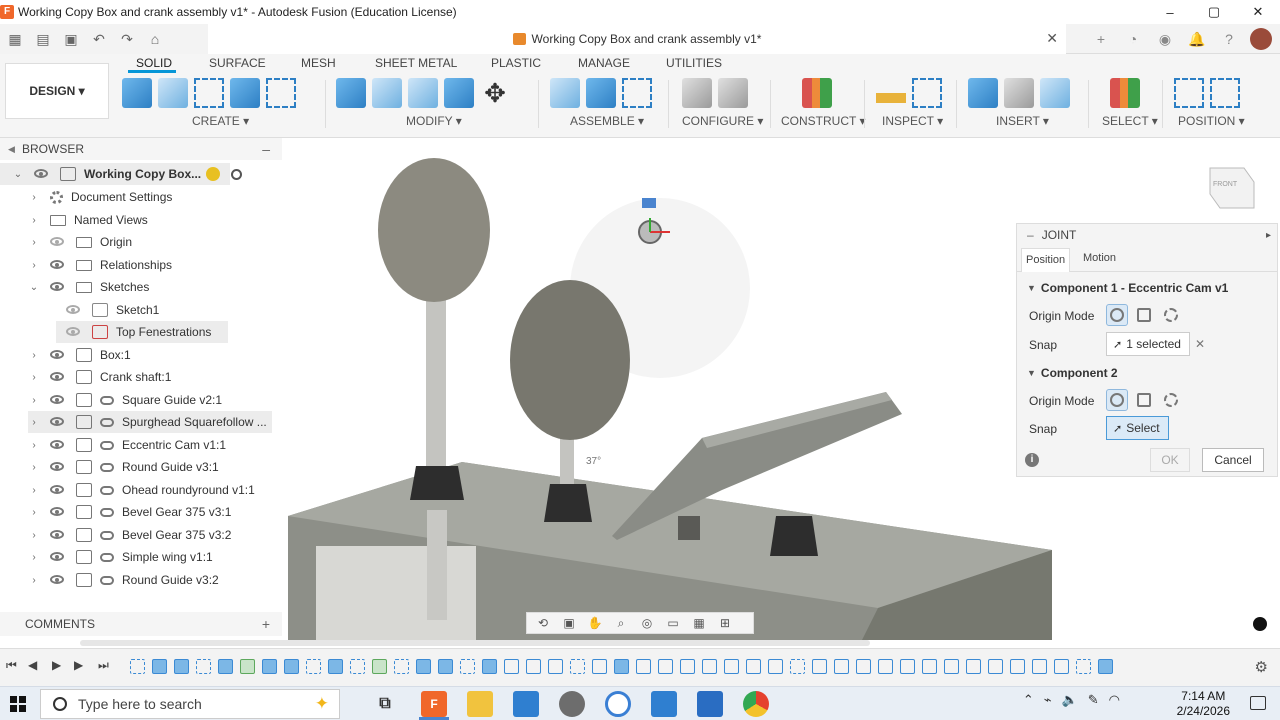 This screenshot has height=720, width=1280. What do you see at coordinates (601, 93) in the screenshot?
I see `as-built-joint-icon` at bounding box center [601, 93].